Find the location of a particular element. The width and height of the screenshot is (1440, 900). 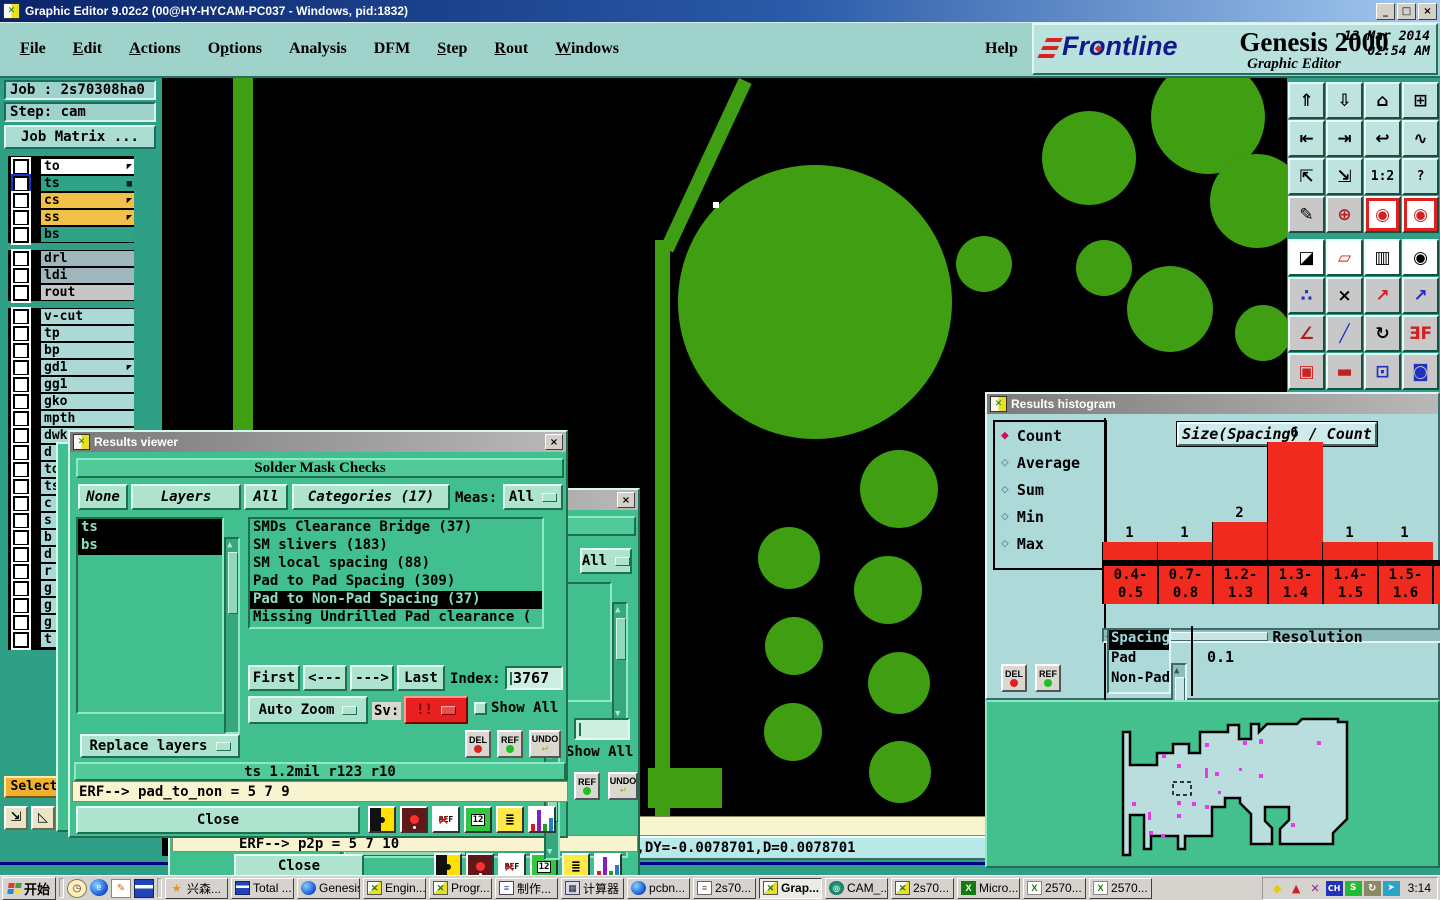

net-red-b-button: ◉ is located at coordinates (1420, 214).